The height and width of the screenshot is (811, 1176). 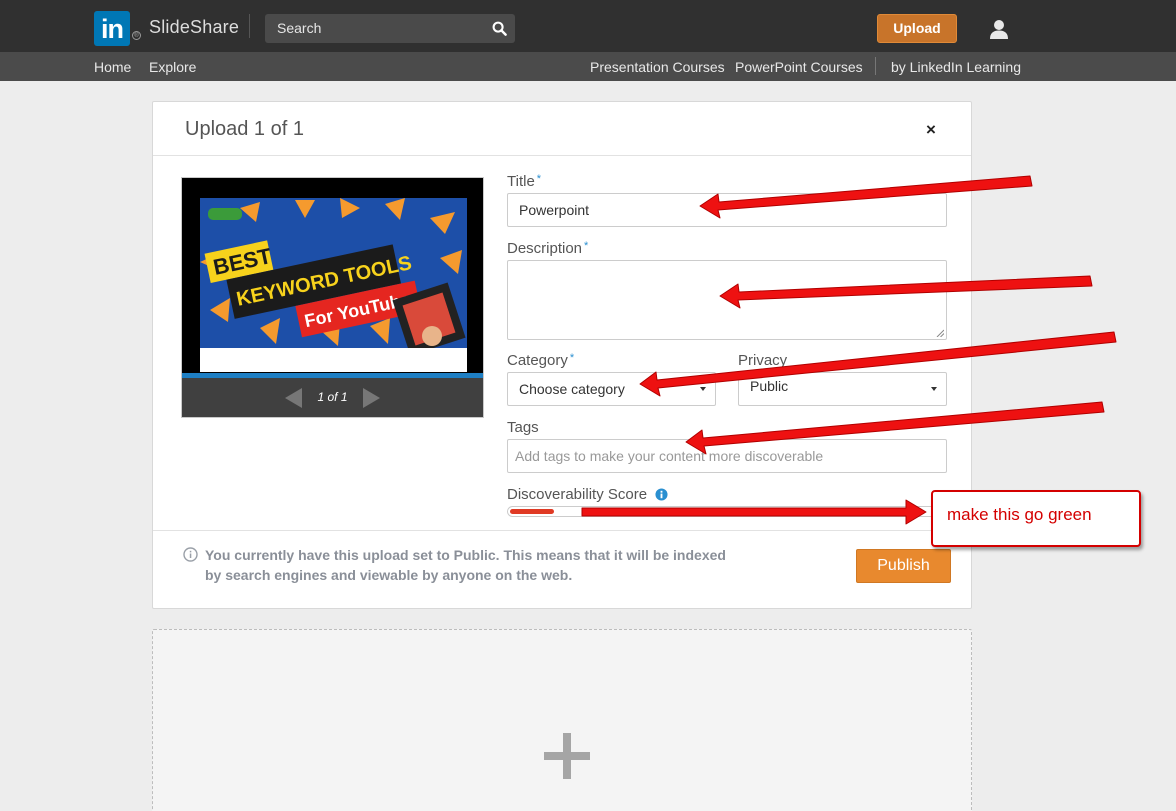 What do you see at coordinates (931, 130) in the screenshot?
I see `close-icon: ×` at bounding box center [931, 130].